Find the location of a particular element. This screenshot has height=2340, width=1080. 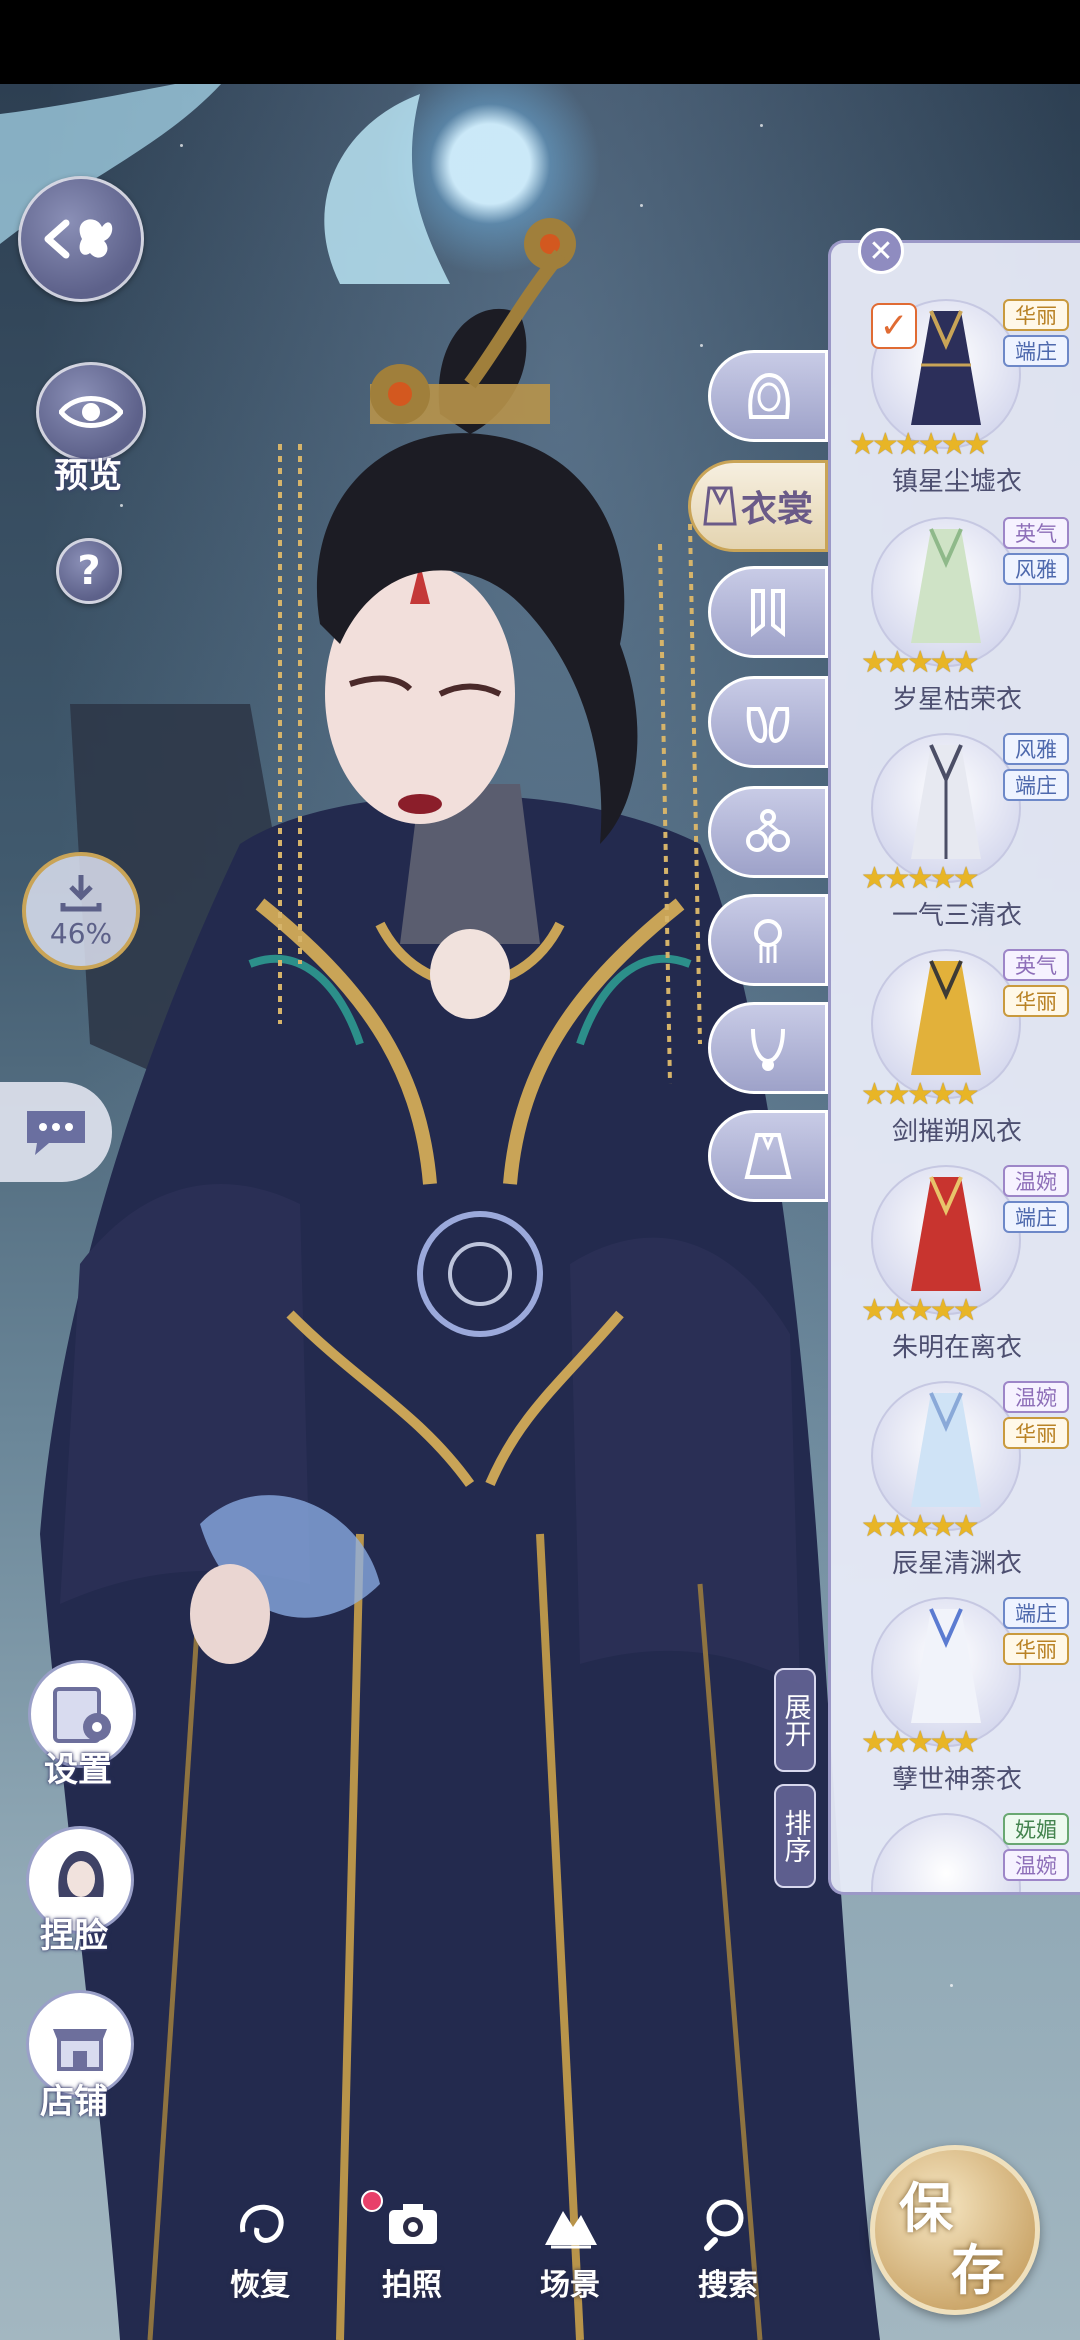

restore-button: 恢复 is located at coordinates (260, 2251).